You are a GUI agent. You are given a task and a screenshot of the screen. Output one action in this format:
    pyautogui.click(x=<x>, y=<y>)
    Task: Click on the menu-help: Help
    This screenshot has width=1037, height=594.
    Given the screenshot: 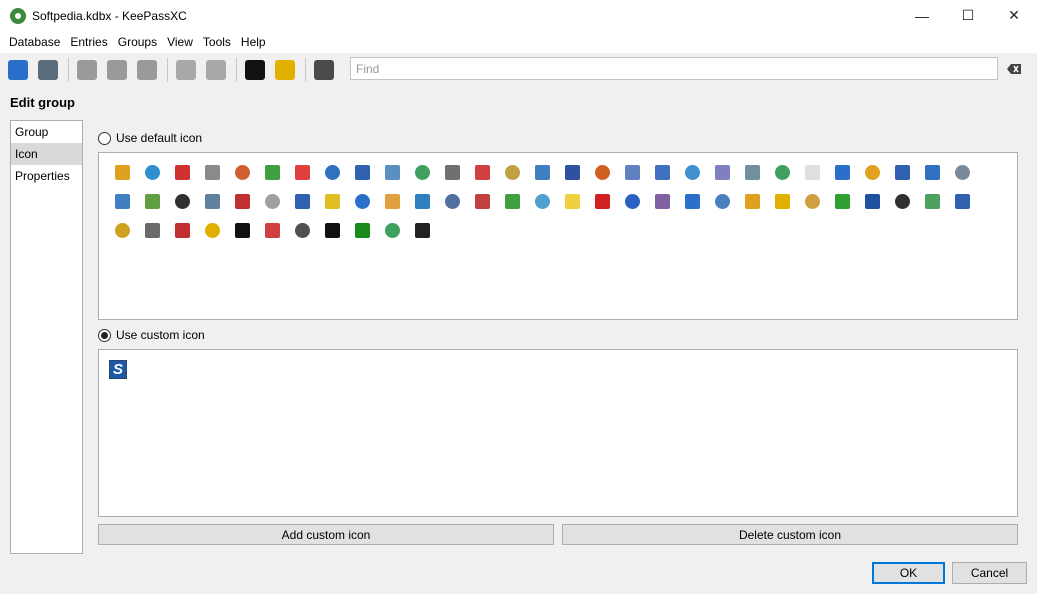 What is the action you would take?
    pyautogui.click(x=253, y=42)
    